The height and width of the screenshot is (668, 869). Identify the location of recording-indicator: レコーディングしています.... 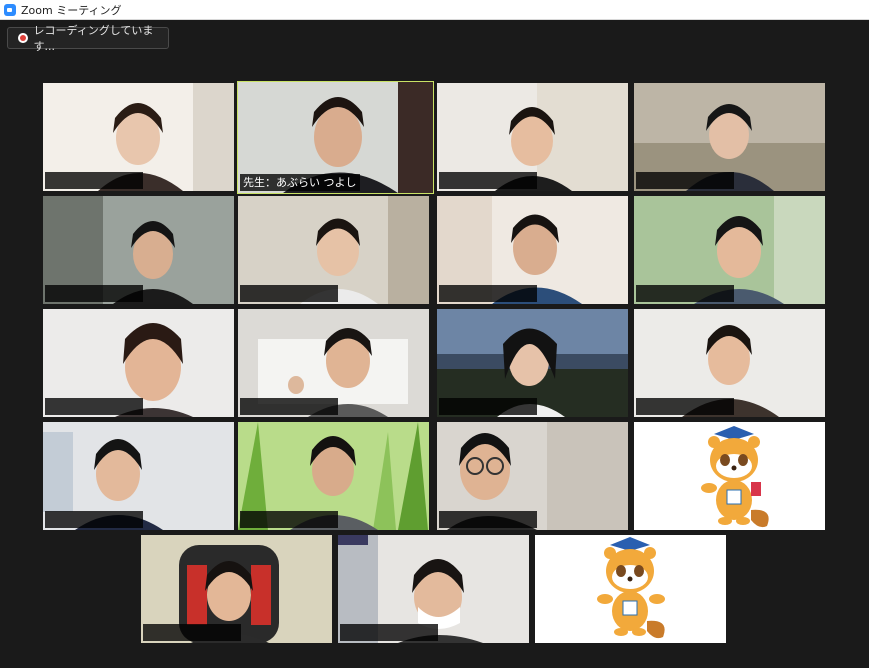
(88, 38).